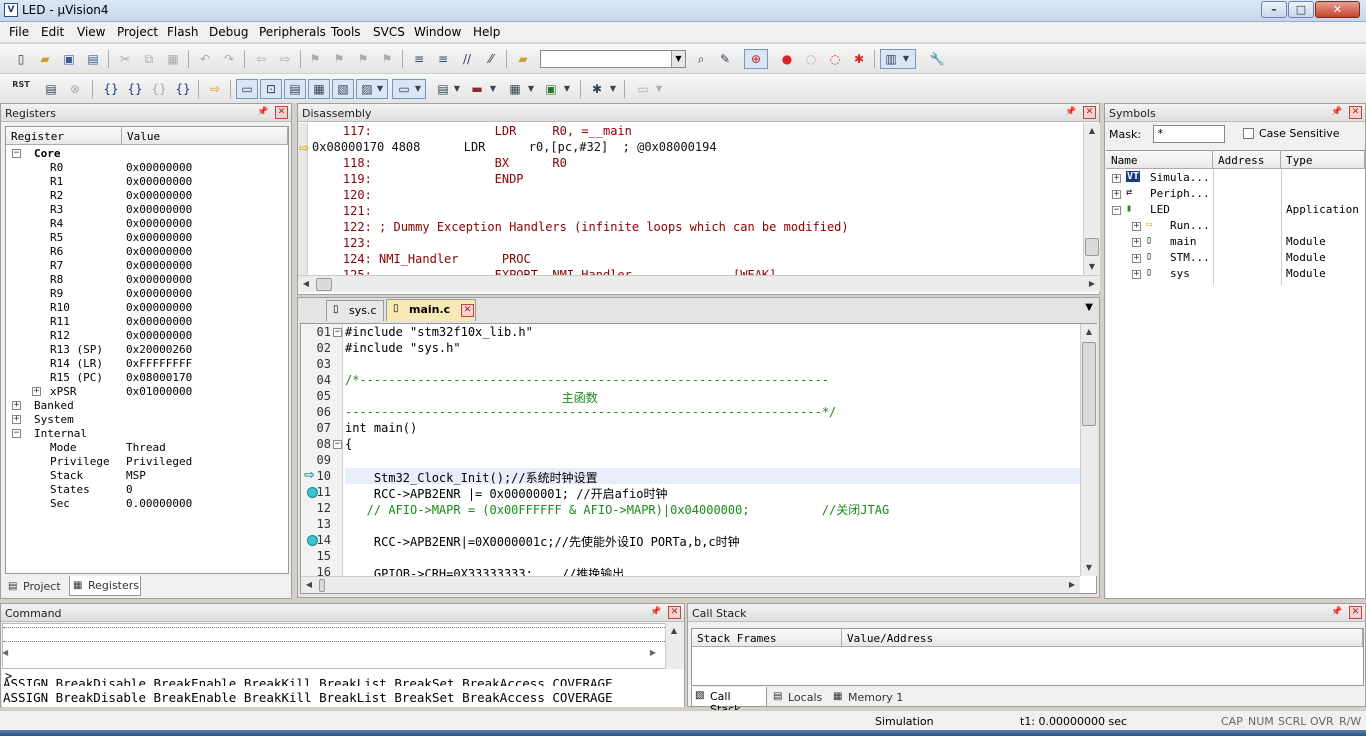  Describe the element at coordinates (440, 164) in the screenshot. I see `disassembly-line: 118: BX R0` at that location.